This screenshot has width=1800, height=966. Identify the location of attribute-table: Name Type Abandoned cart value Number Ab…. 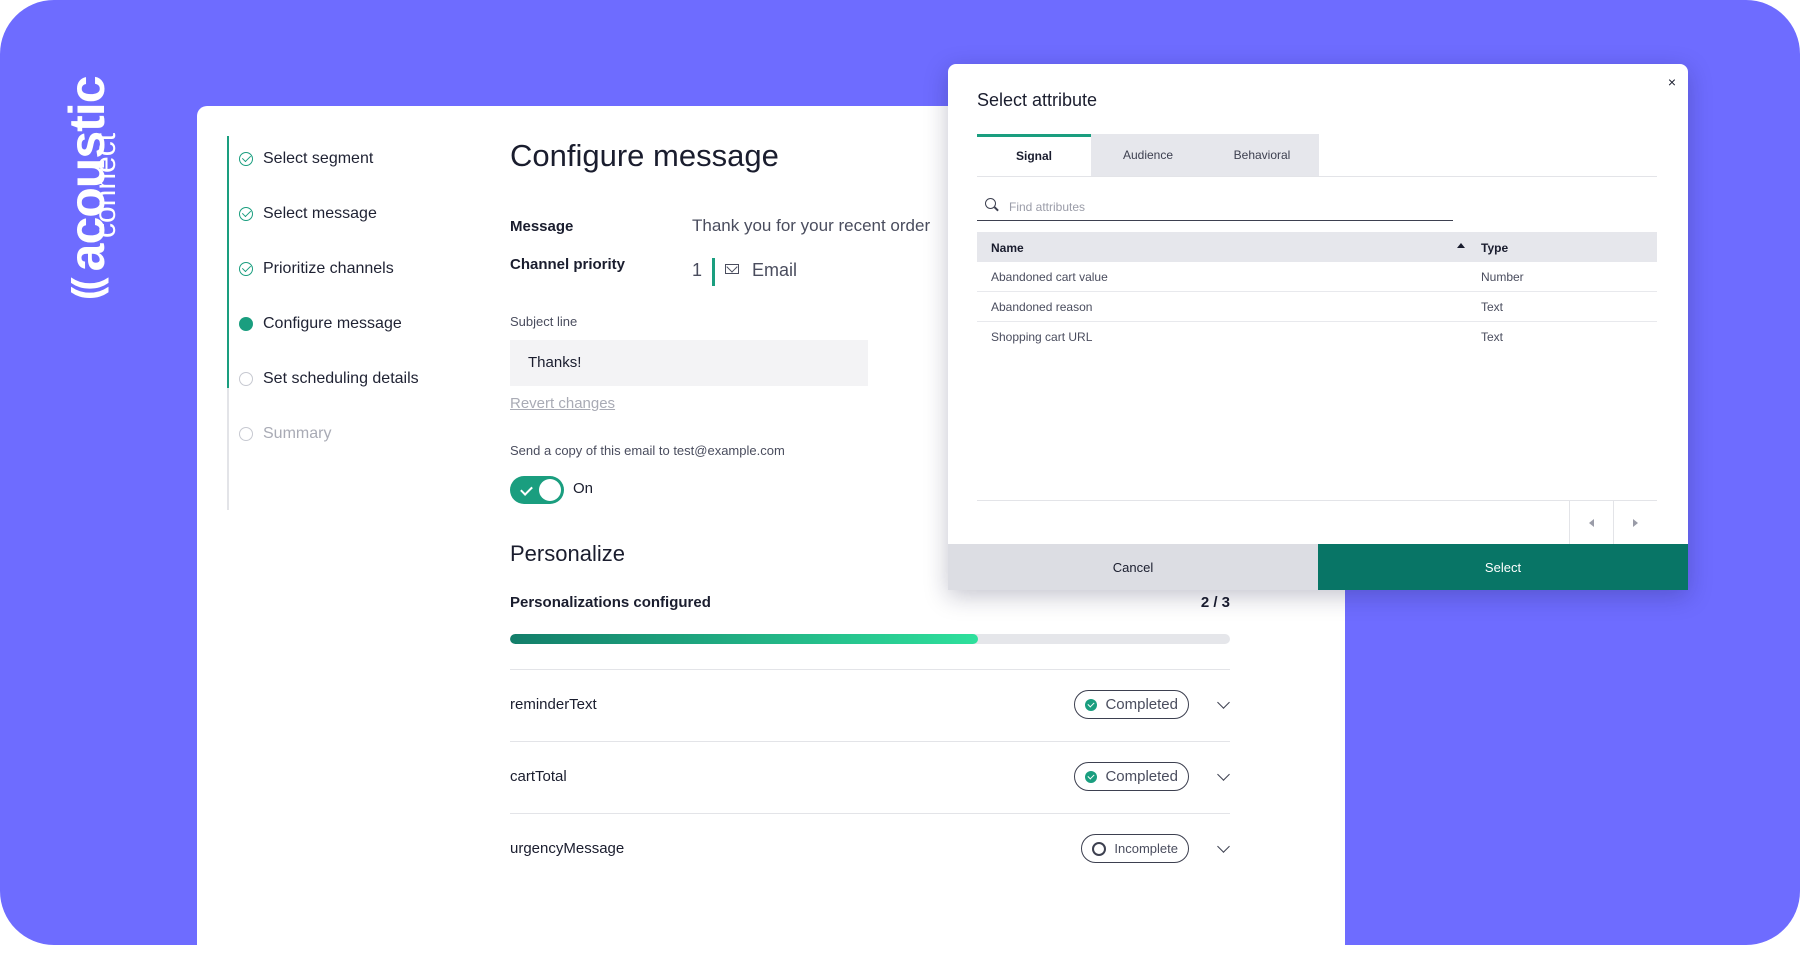
(1317, 291).